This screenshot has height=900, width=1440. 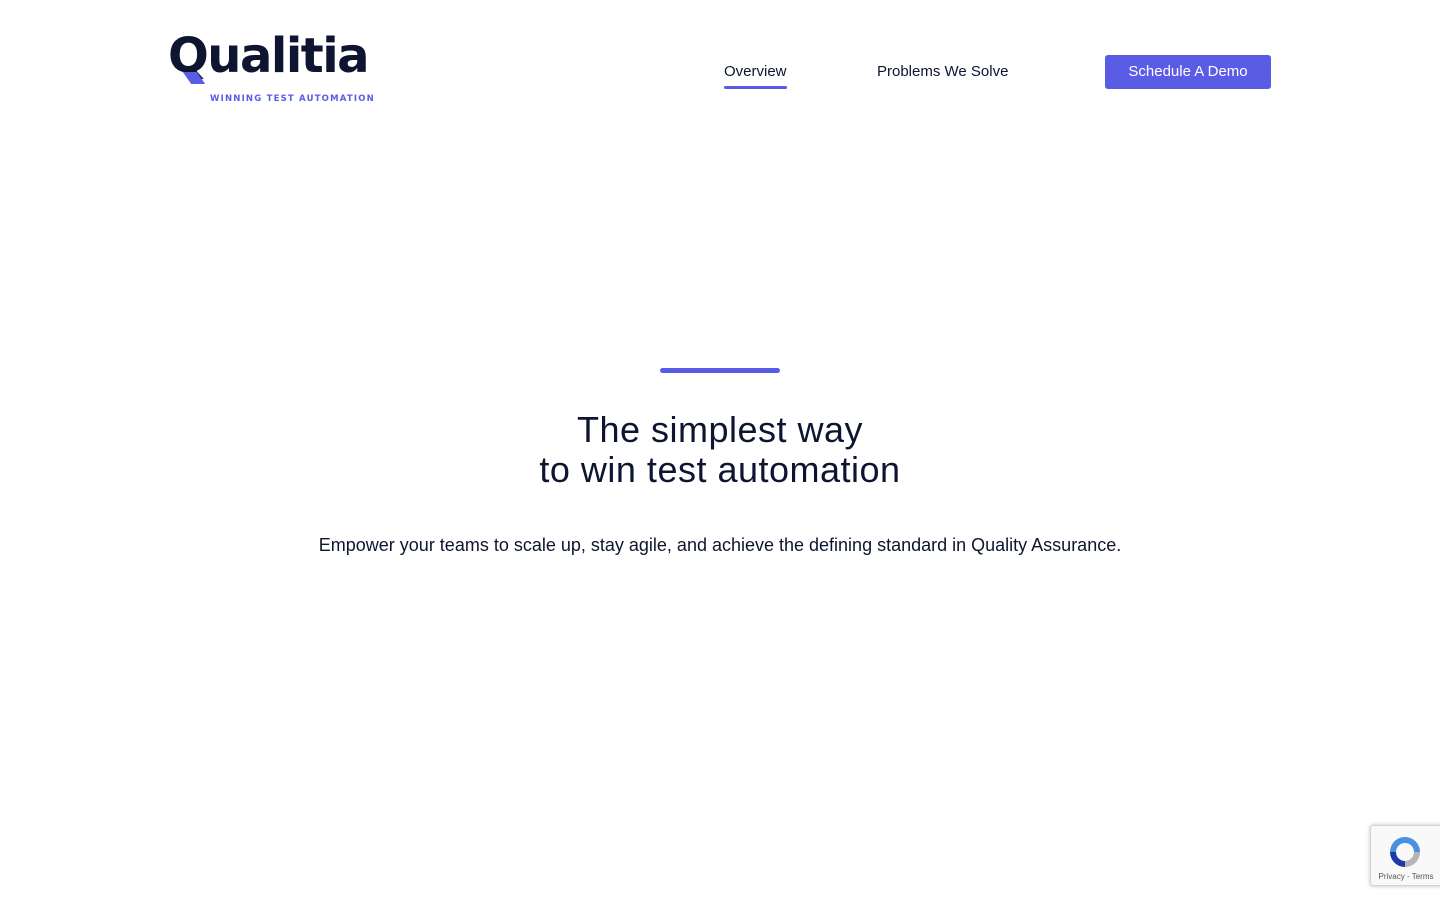 What do you see at coordinates (720, 469) in the screenshot?
I see `hero-title-line-2: to win test automation` at bounding box center [720, 469].